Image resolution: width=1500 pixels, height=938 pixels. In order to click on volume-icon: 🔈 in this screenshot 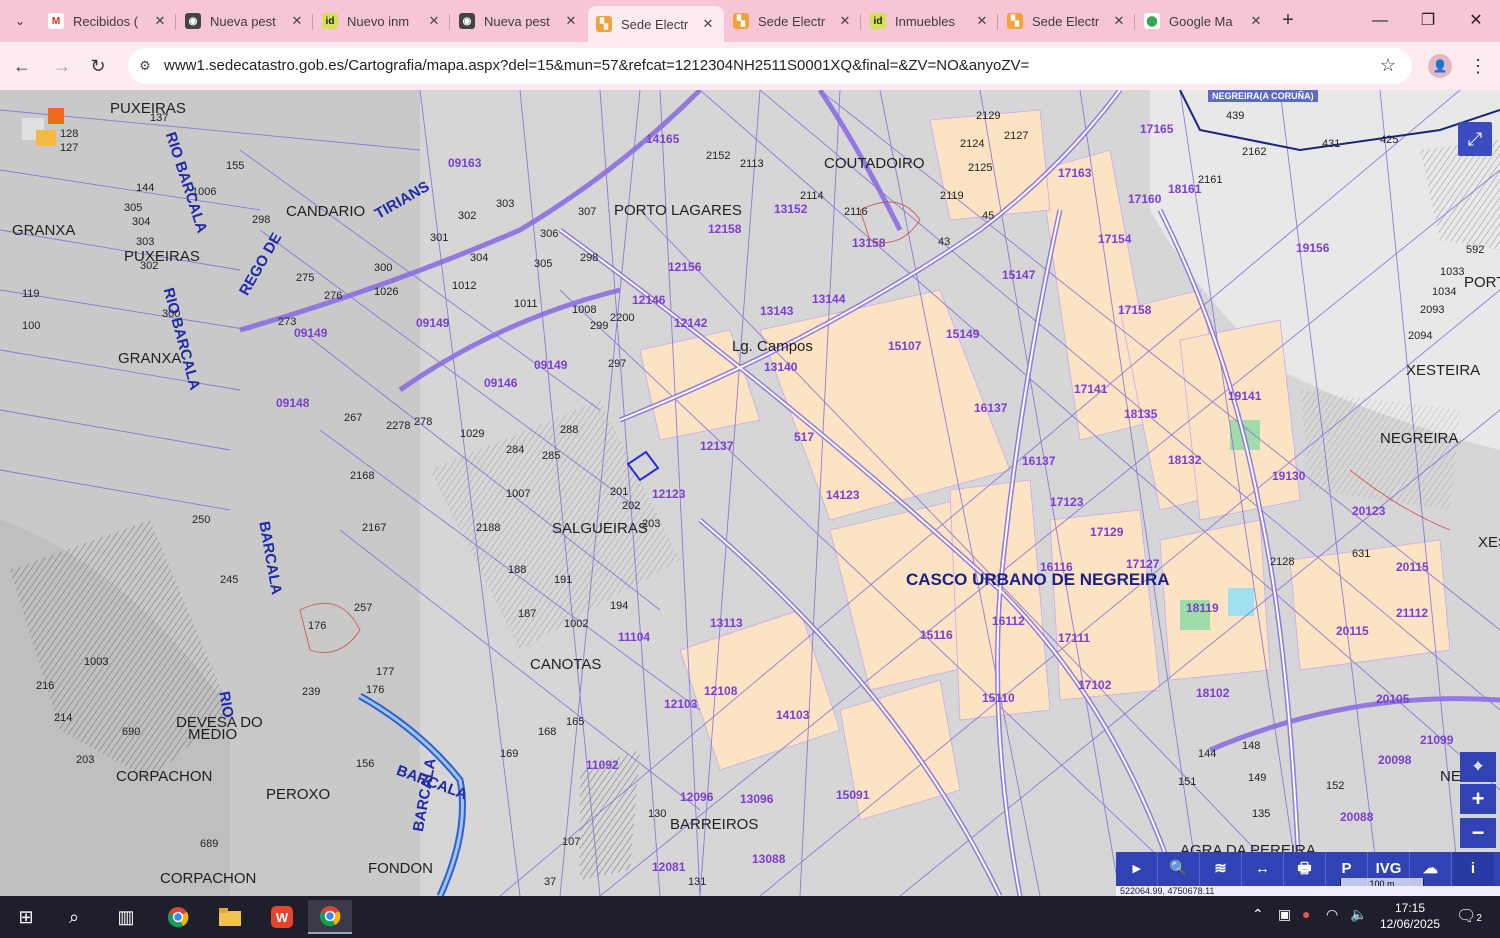, I will do `click(1358, 914)`.